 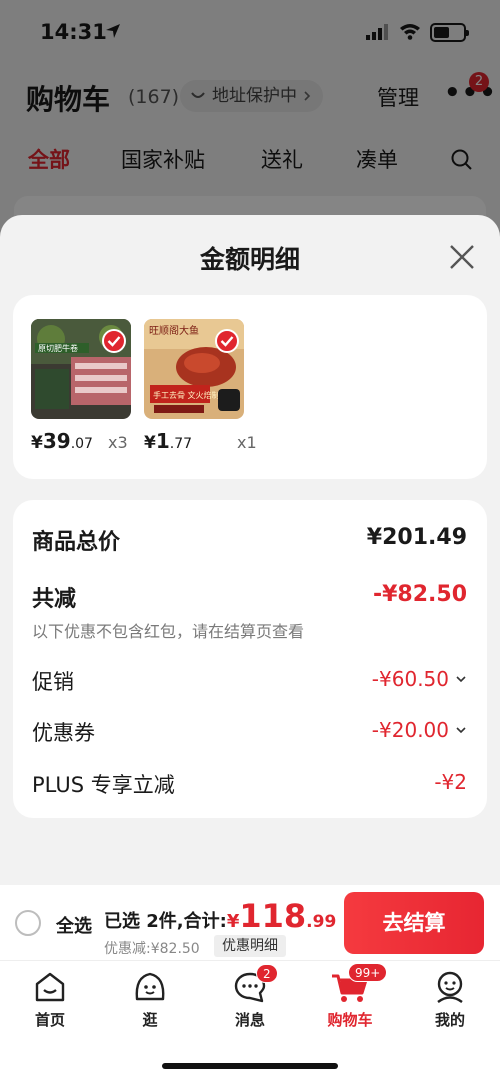 I want to click on tab-profile: 我的, so click(x=450, y=999).